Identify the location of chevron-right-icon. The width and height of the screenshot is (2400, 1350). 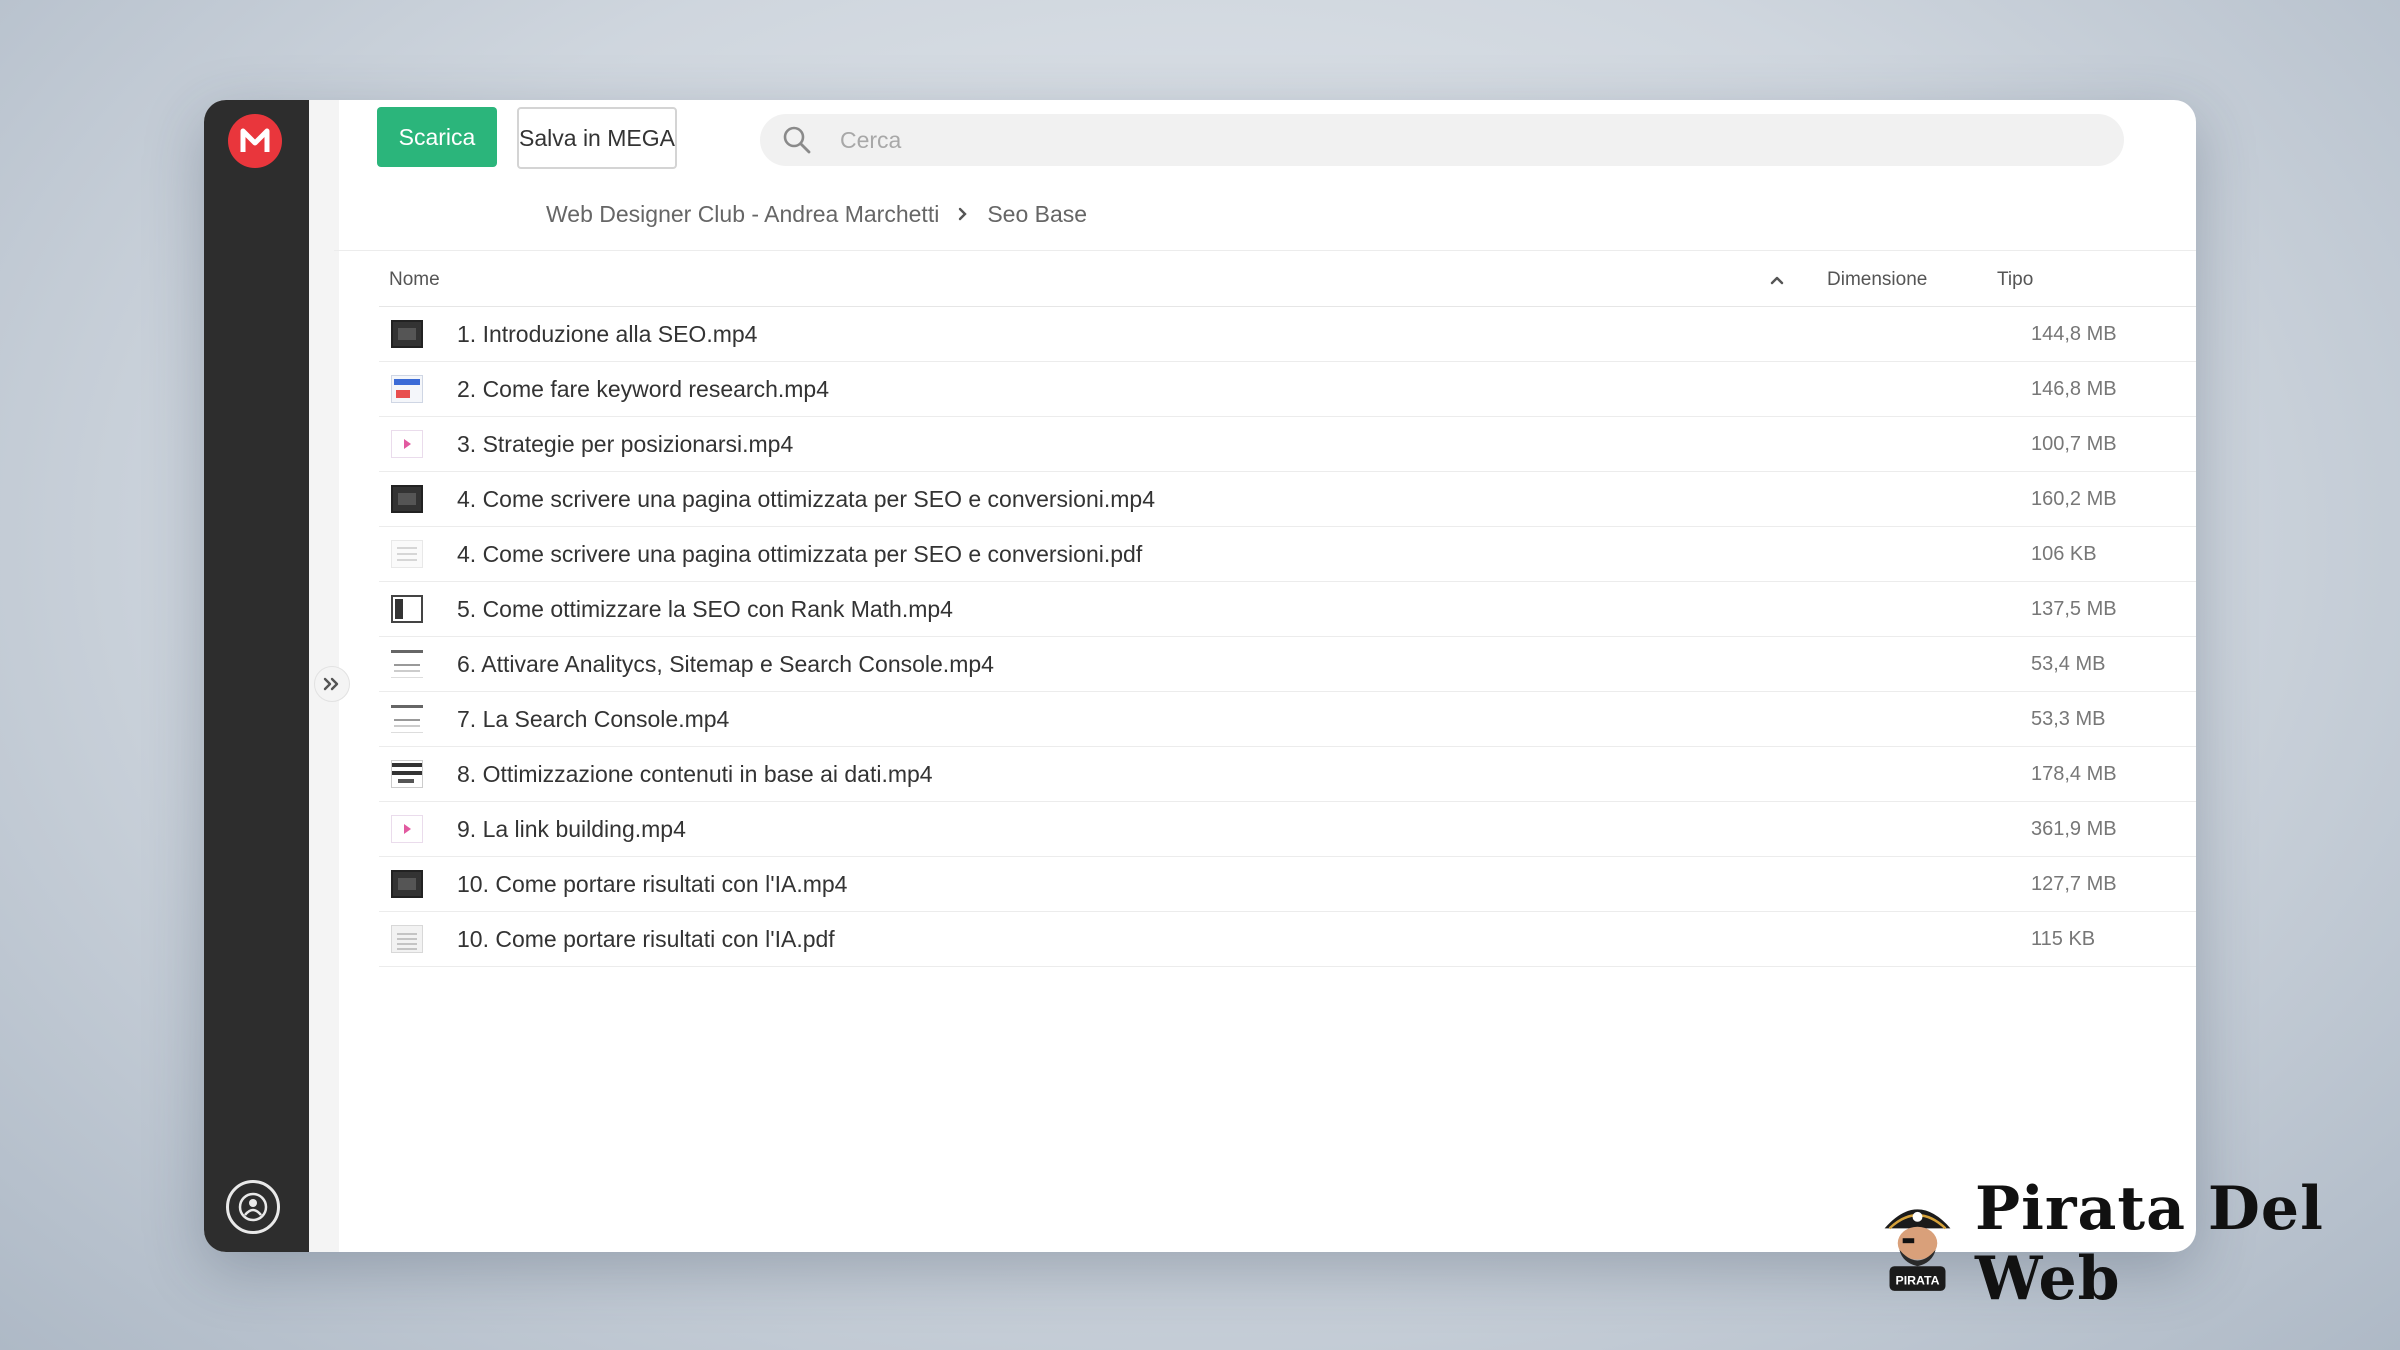
(963, 214).